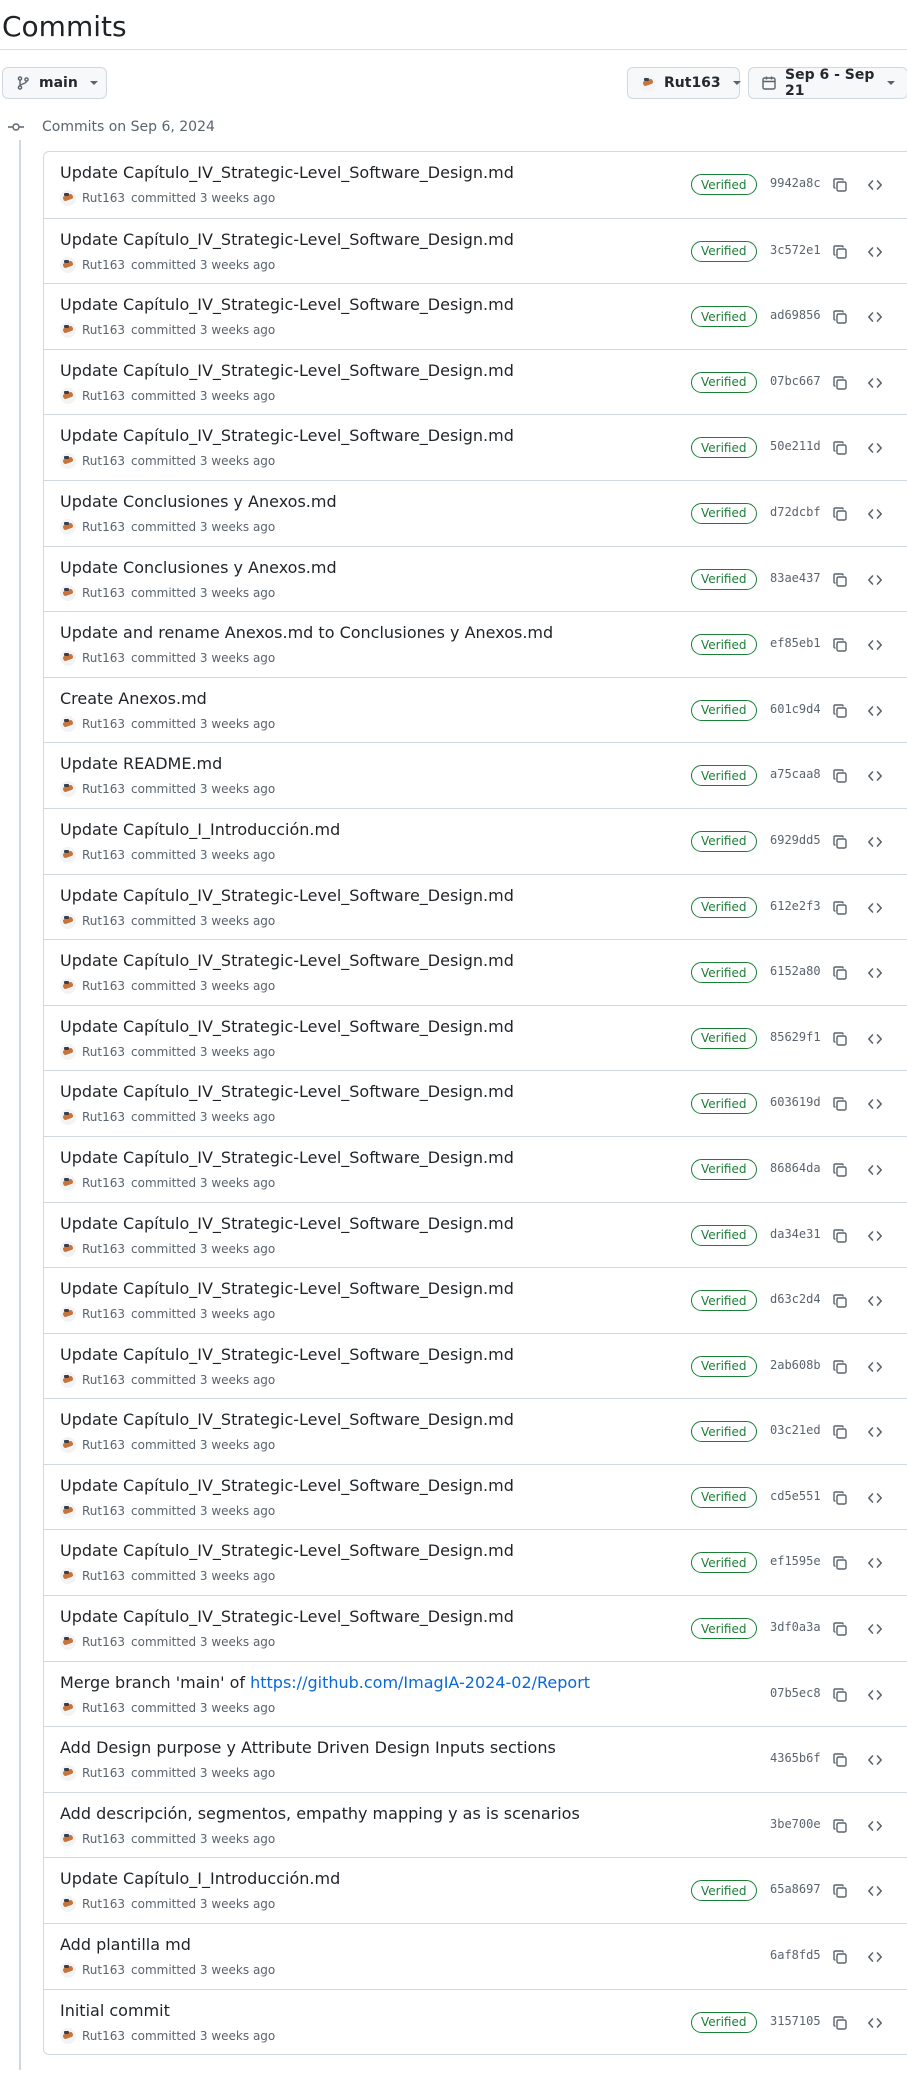 The width and height of the screenshot is (907, 2082). What do you see at coordinates (795, 1102) in the screenshot?
I see `commit-sha: 603619d` at bounding box center [795, 1102].